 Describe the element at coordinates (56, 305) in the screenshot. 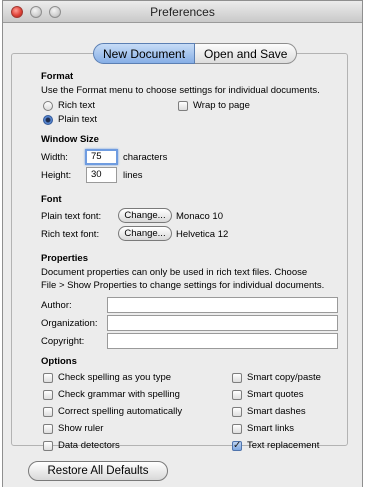

I see `author-label: Author:` at that location.